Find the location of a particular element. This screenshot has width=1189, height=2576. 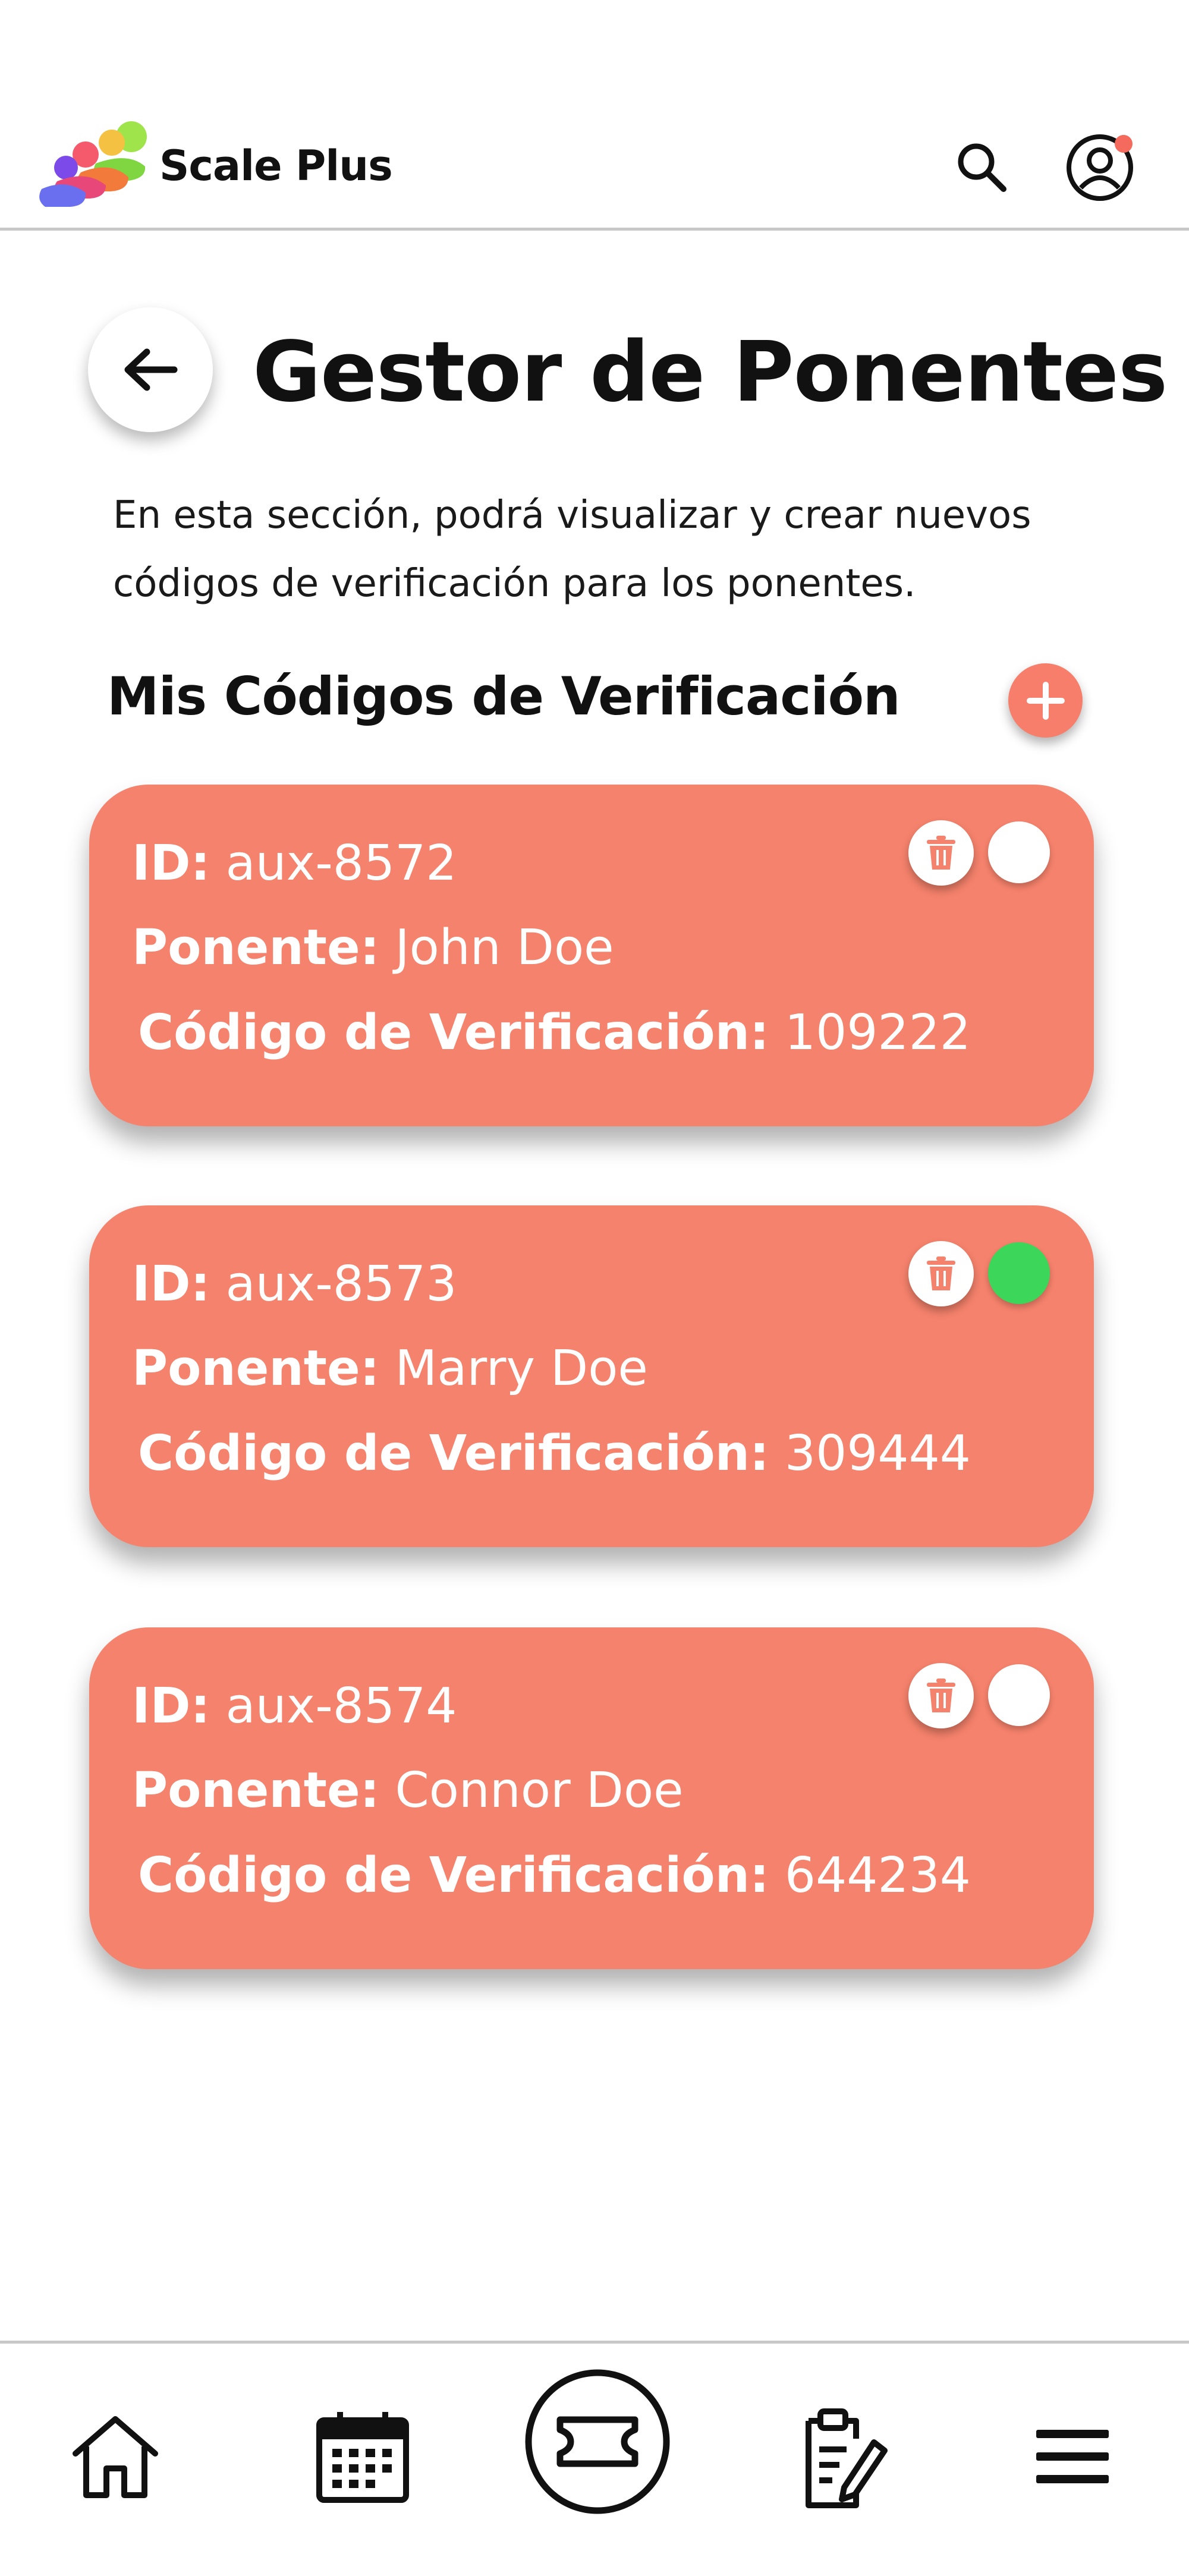

calendar-icon is located at coordinates (362, 2456).